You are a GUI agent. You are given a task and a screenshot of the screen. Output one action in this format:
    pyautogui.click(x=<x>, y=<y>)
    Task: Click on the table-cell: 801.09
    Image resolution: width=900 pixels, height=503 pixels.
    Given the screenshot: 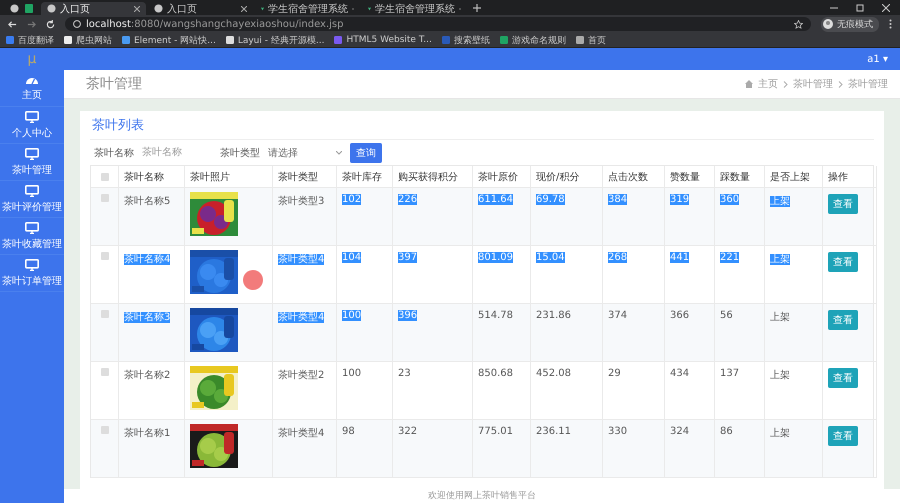 What is the action you would take?
    pyautogui.click(x=495, y=257)
    